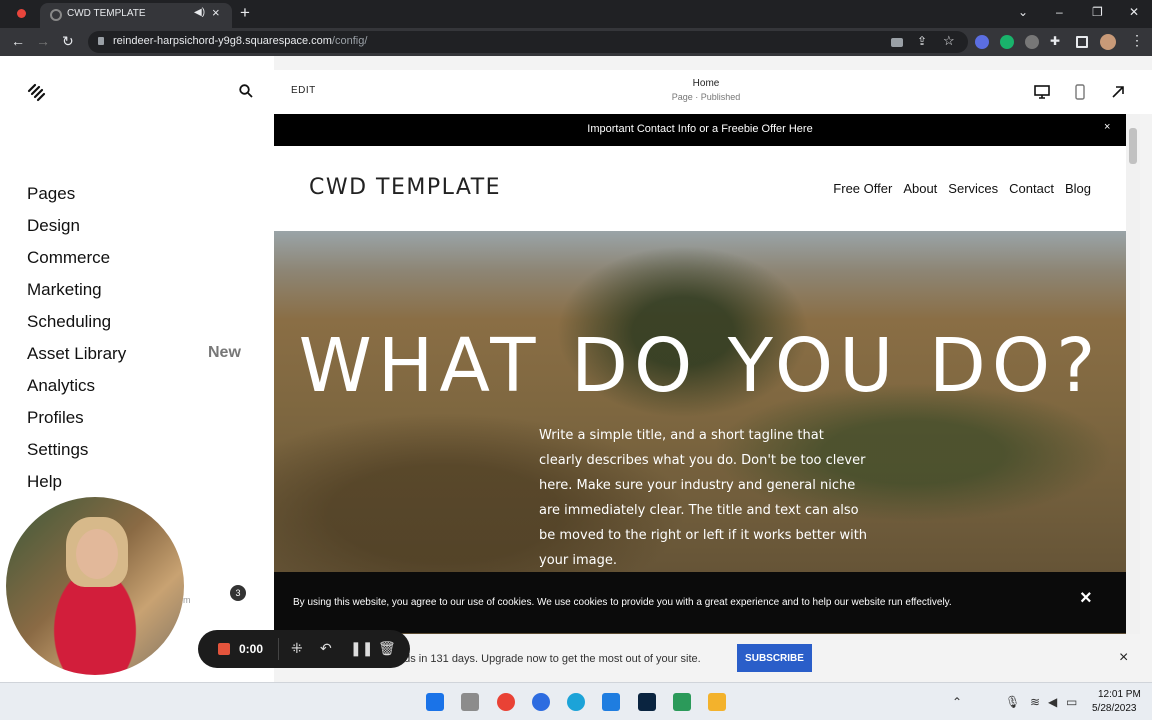 This screenshot has width=1152, height=720. Describe the element at coordinates (1119, 694) in the screenshot. I see `taskbar-time: 12:01 PM` at that location.